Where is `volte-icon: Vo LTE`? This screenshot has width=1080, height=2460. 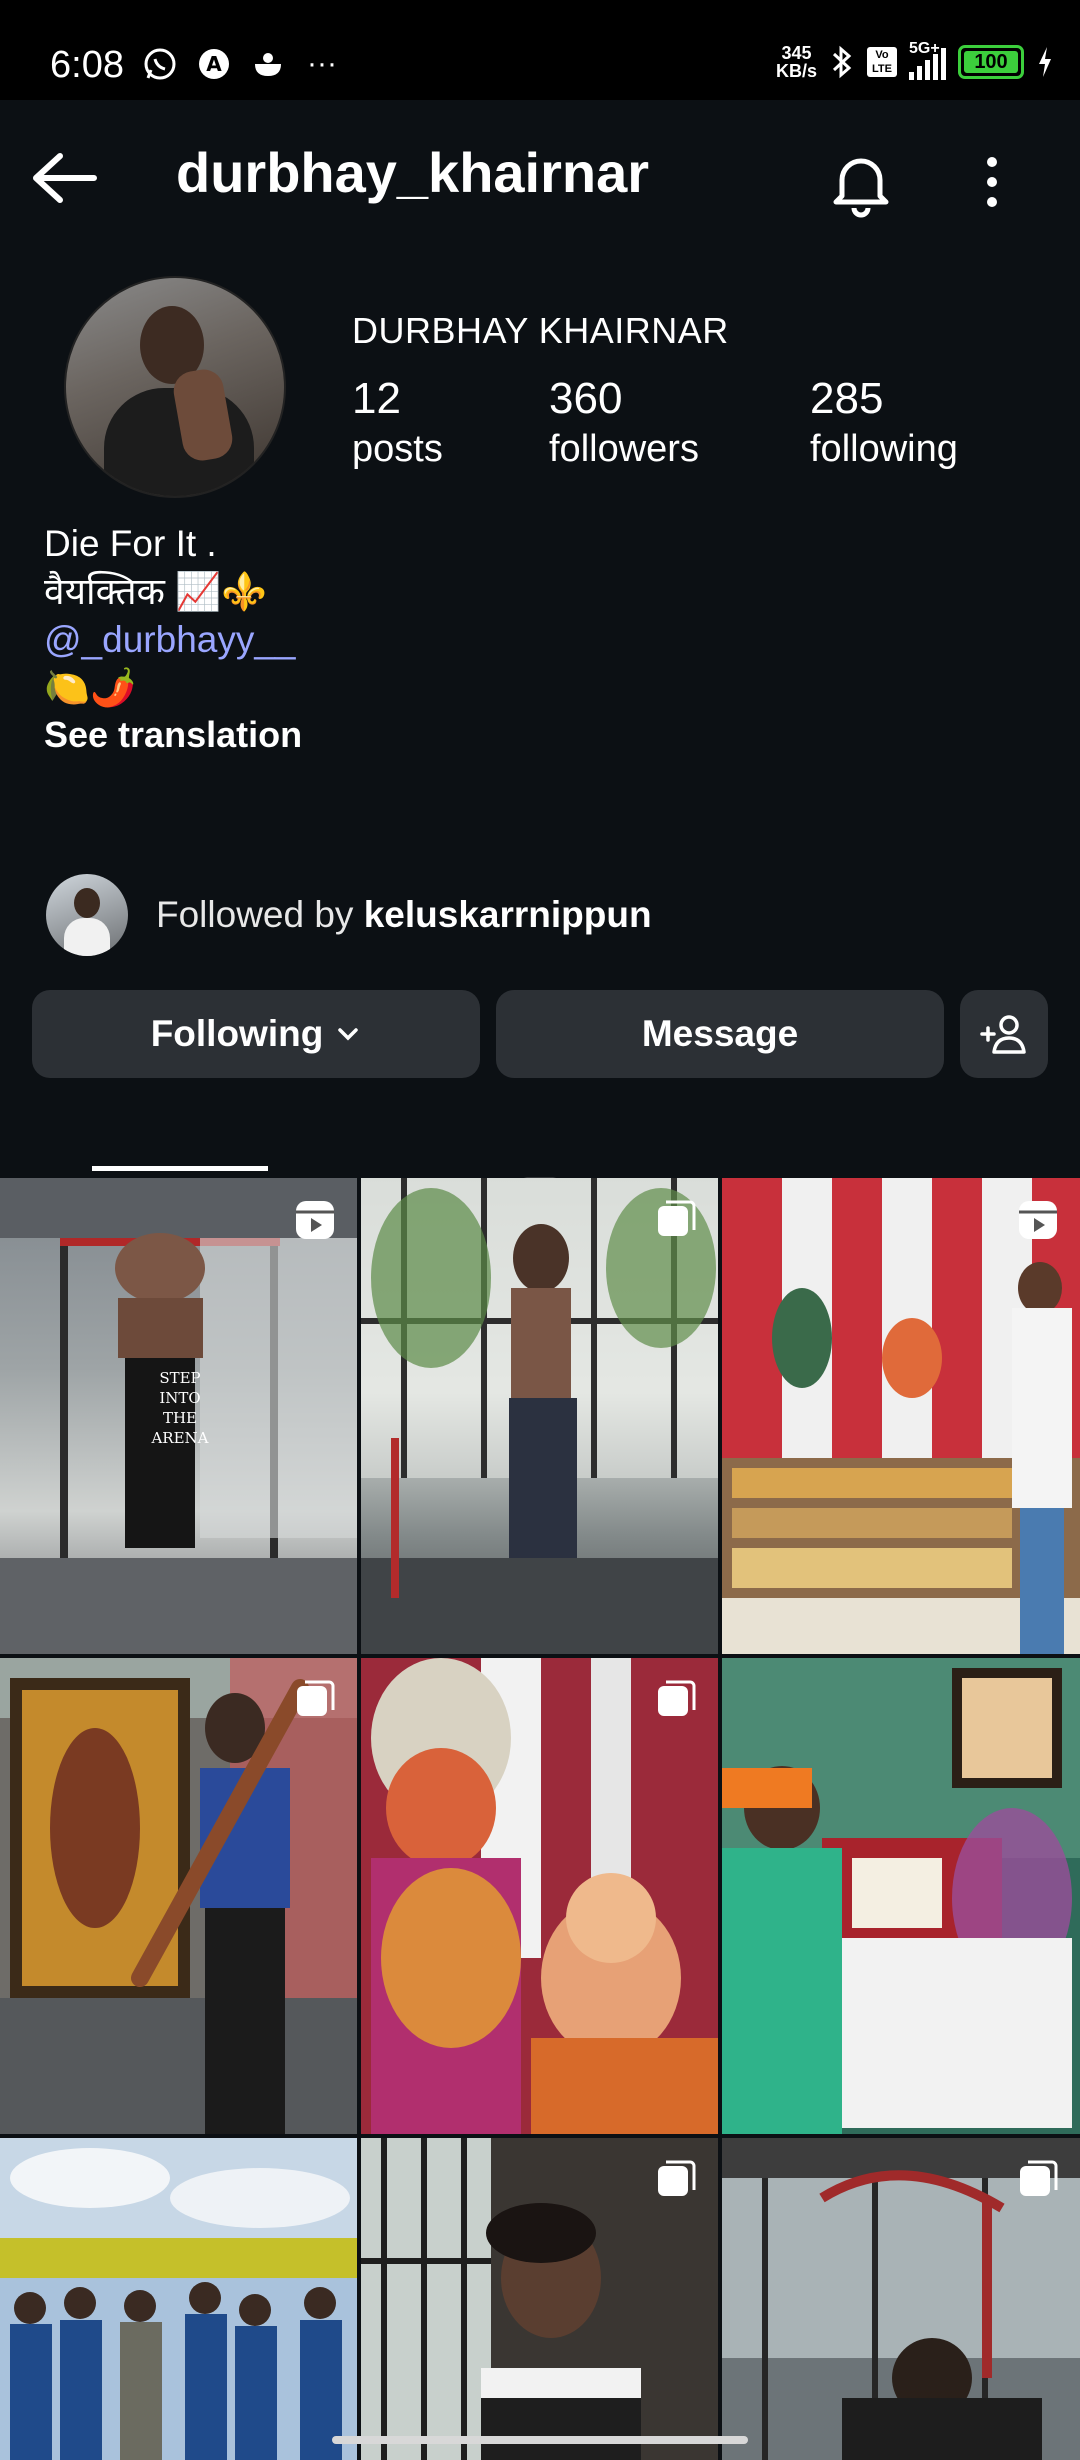 volte-icon: Vo LTE is located at coordinates (882, 62).